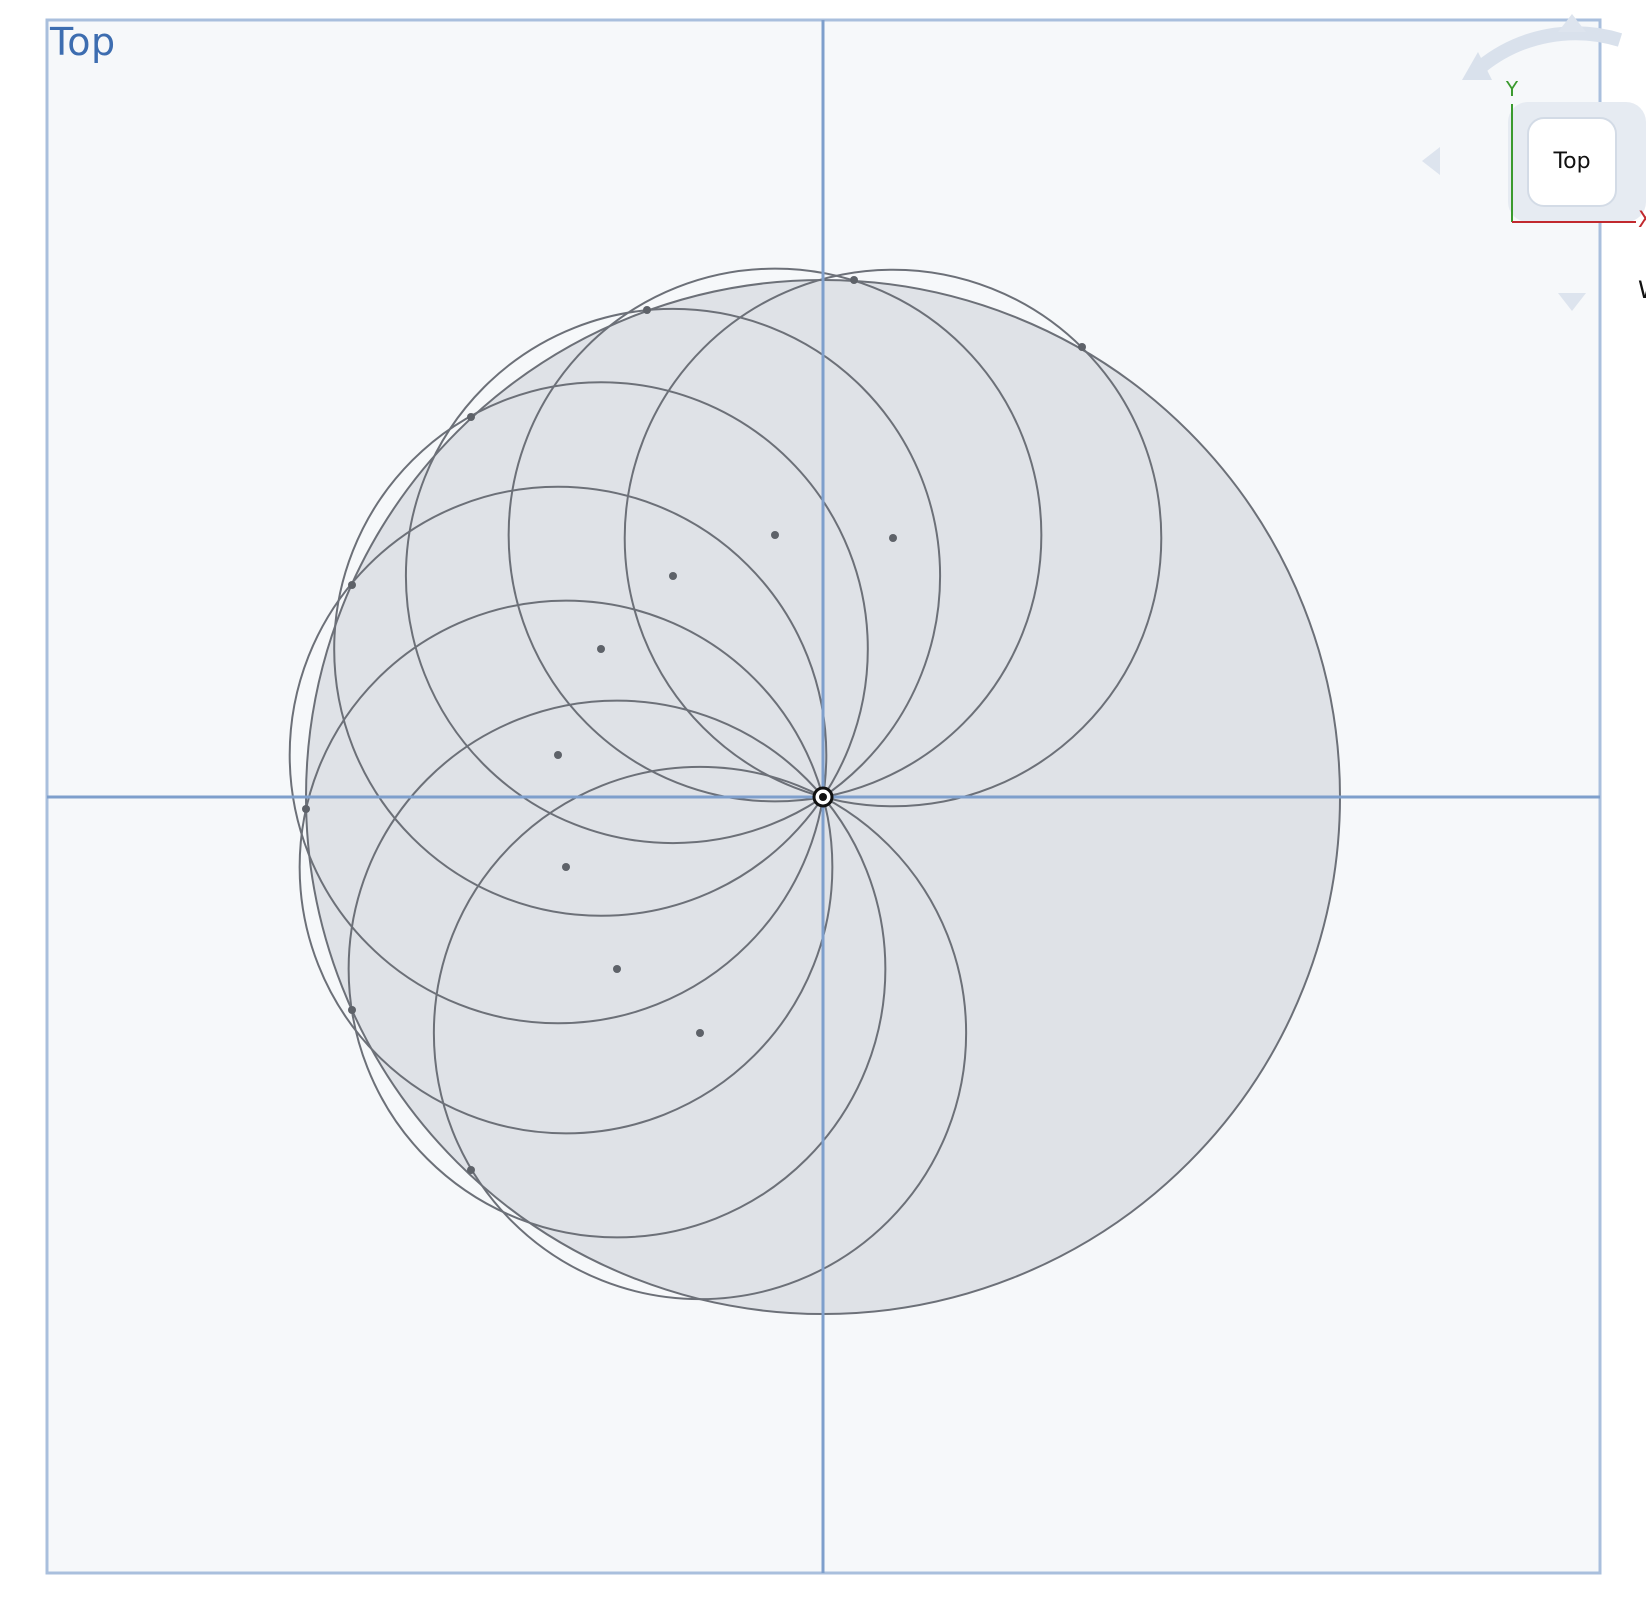 The height and width of the screenshot is (1613, 1646). What do you see at coordinates (1571, 161) in the screenshot?
I see `viewcube-face-label: Top` at bounding box center [1571, 161].